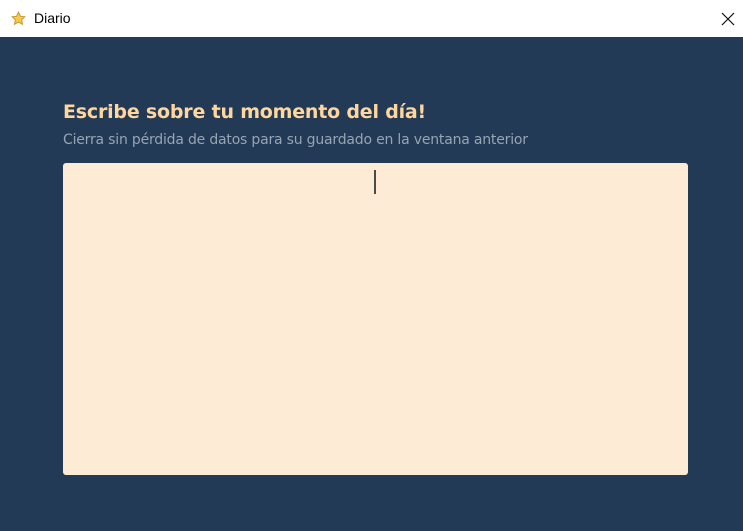  I want to click on title-bar: Diario, so click(371, 18).